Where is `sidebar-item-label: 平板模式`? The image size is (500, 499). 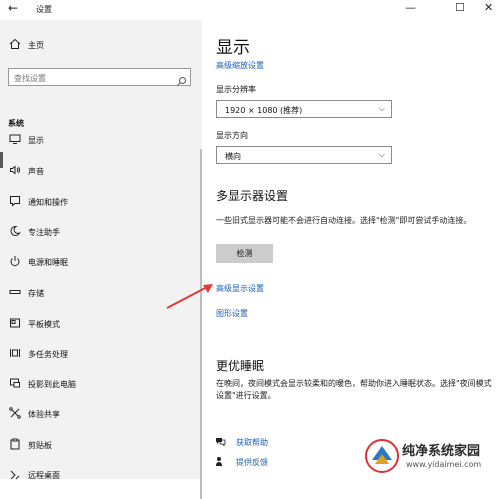 sidebar-item-label: 平板模式 is located at coordinates (44, 324).